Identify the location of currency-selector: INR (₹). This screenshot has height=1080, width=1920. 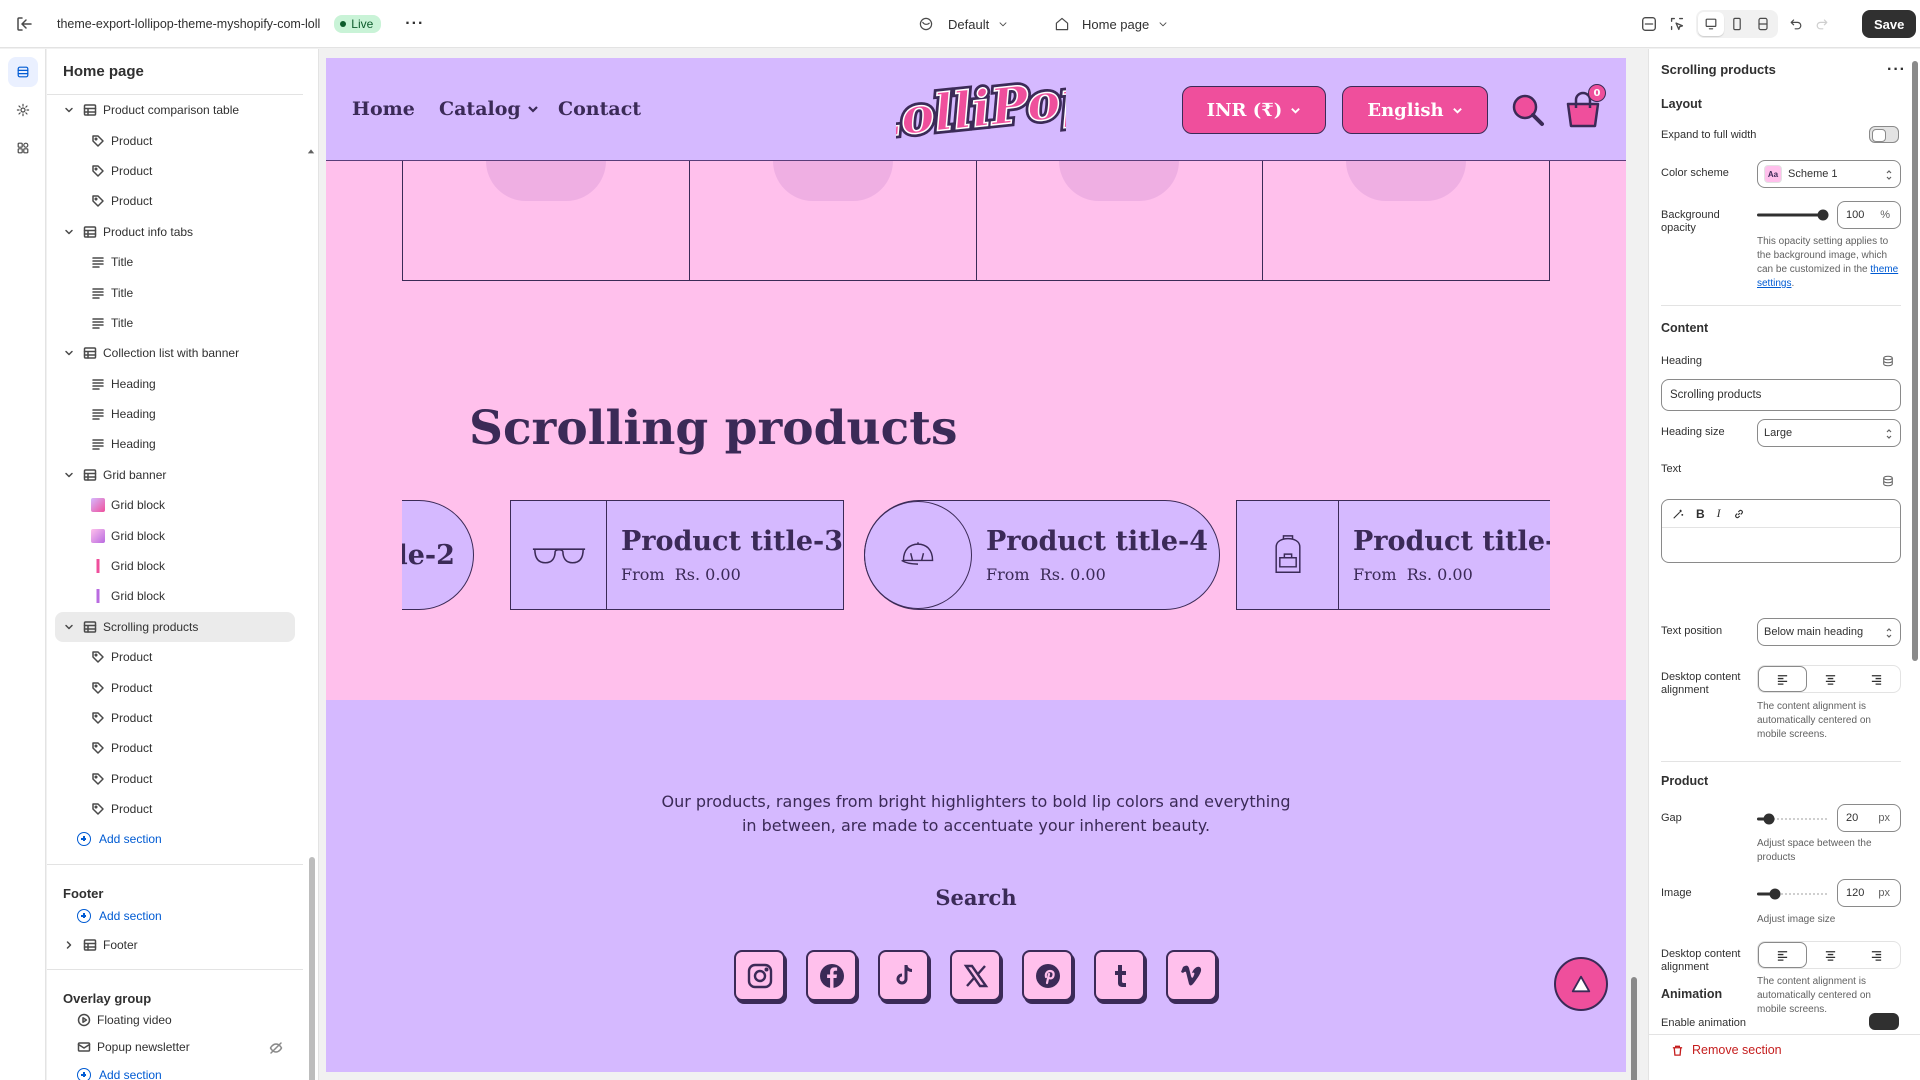
(1254, 110).